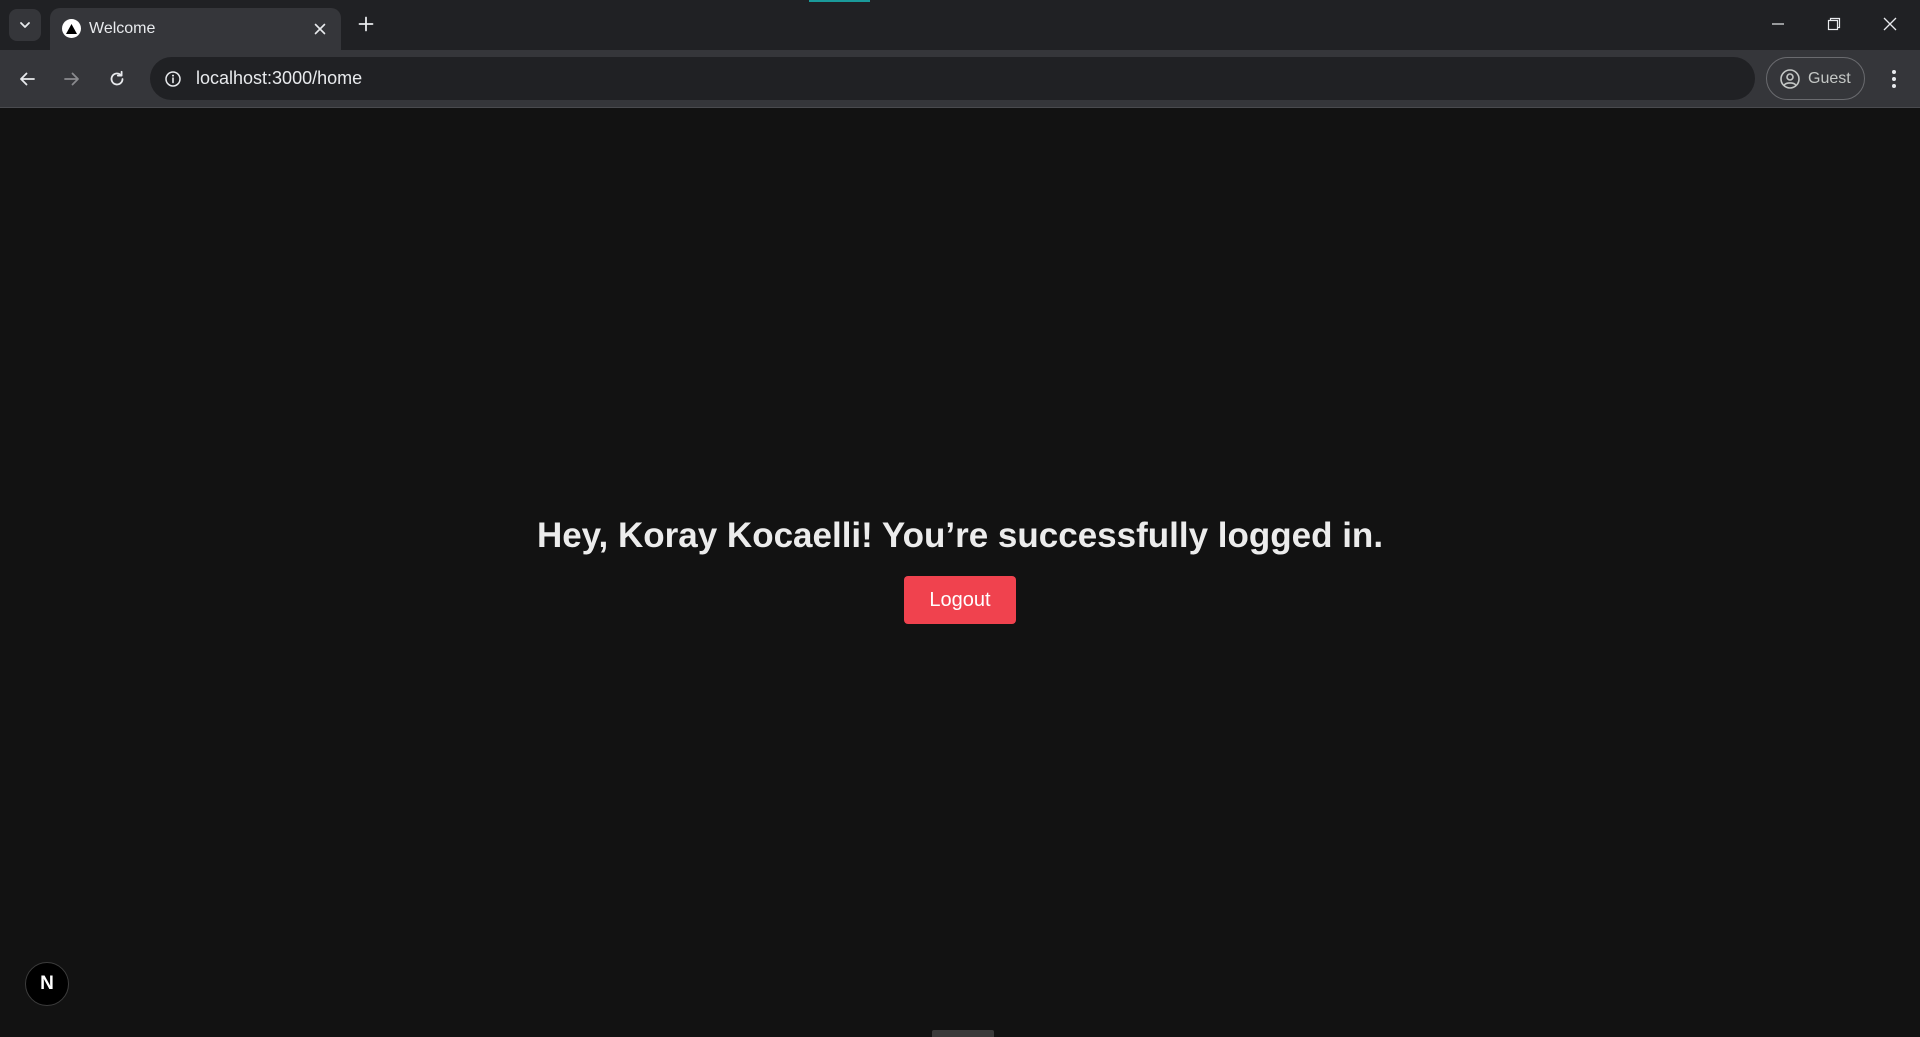  Describe the element at coordinates (952, 78) in the screenshot. I see `address-bar: localhost:3000/home` at that location.